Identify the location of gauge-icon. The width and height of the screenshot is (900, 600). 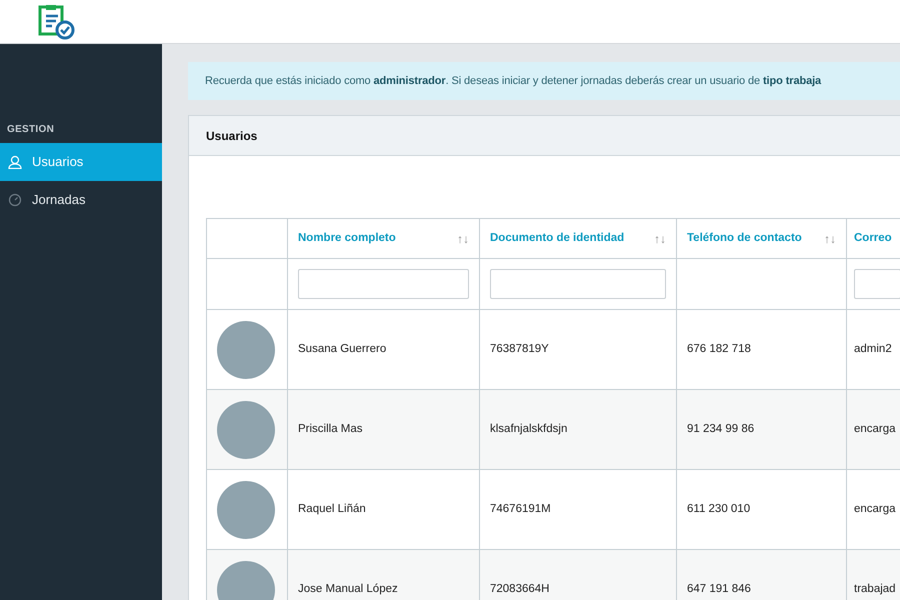
(15, 200).